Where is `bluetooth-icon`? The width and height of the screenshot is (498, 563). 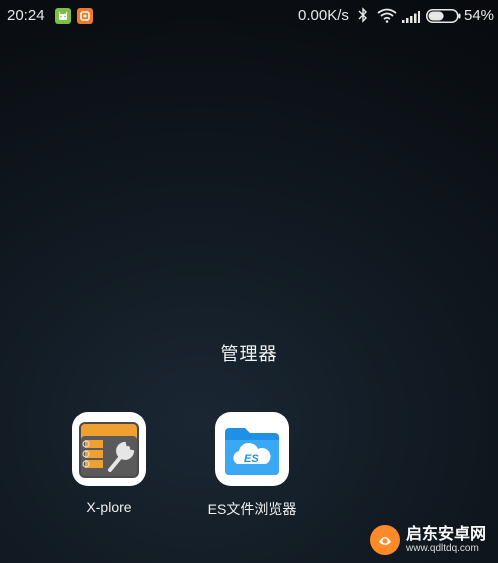 bluetooth-icon is located at coordinates (363, 17).